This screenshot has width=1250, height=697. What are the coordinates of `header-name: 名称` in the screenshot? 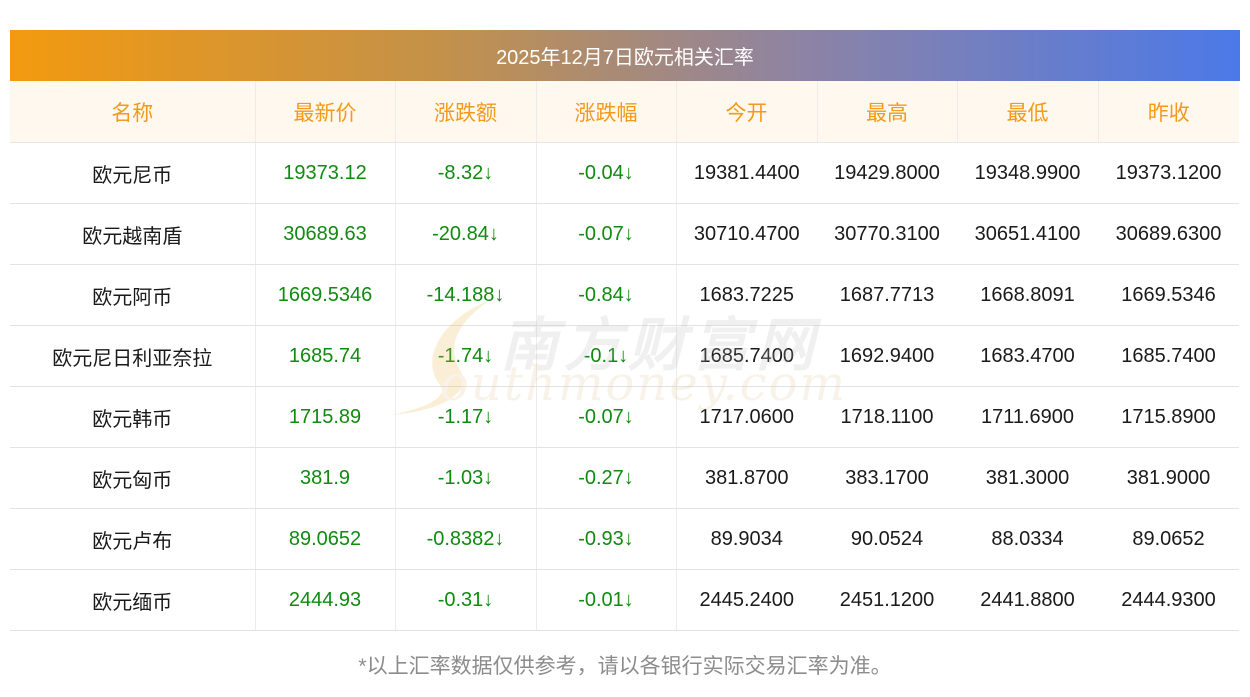 It's located at (133, 112).